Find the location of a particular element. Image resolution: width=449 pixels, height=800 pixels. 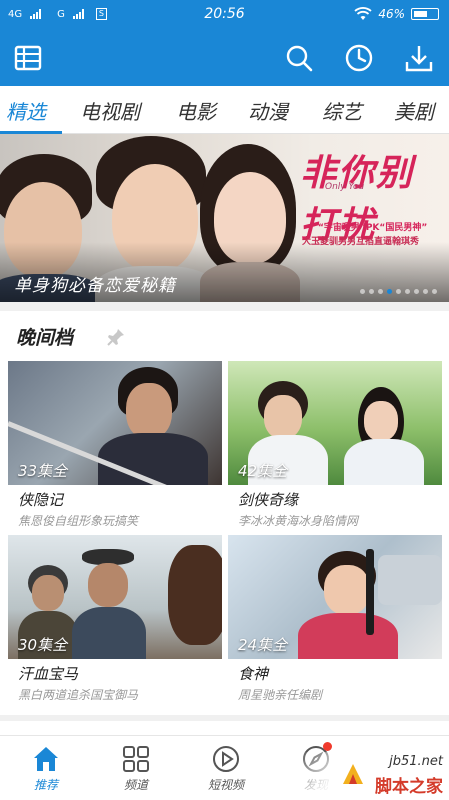

episode-count: 42集全 is located at coordinates (263, 471).